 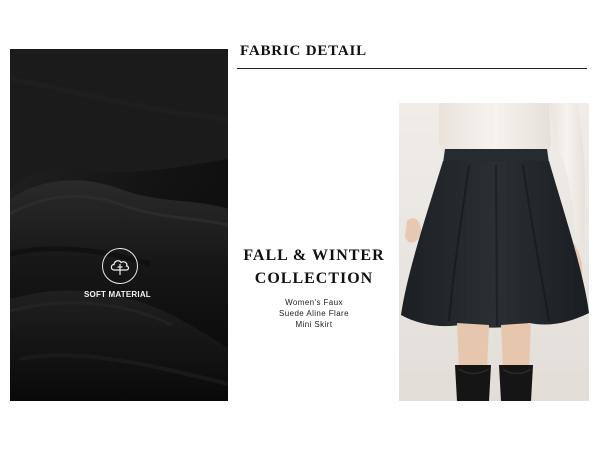 I want to click on product-description-line1: Women's Faux, so click(x=314, y=302).